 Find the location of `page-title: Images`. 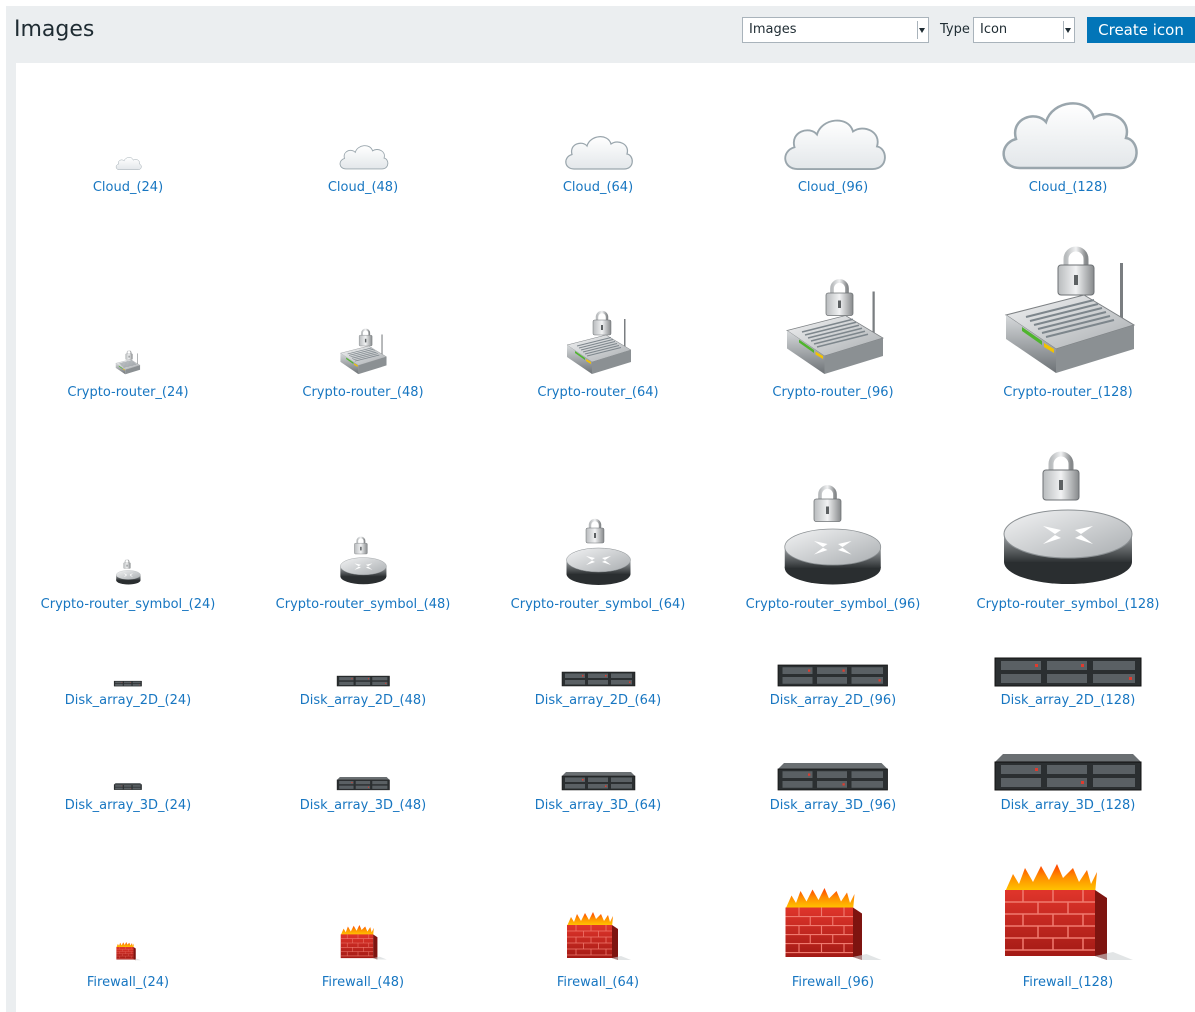

page-title: Images is located at coordinates (54, 29).